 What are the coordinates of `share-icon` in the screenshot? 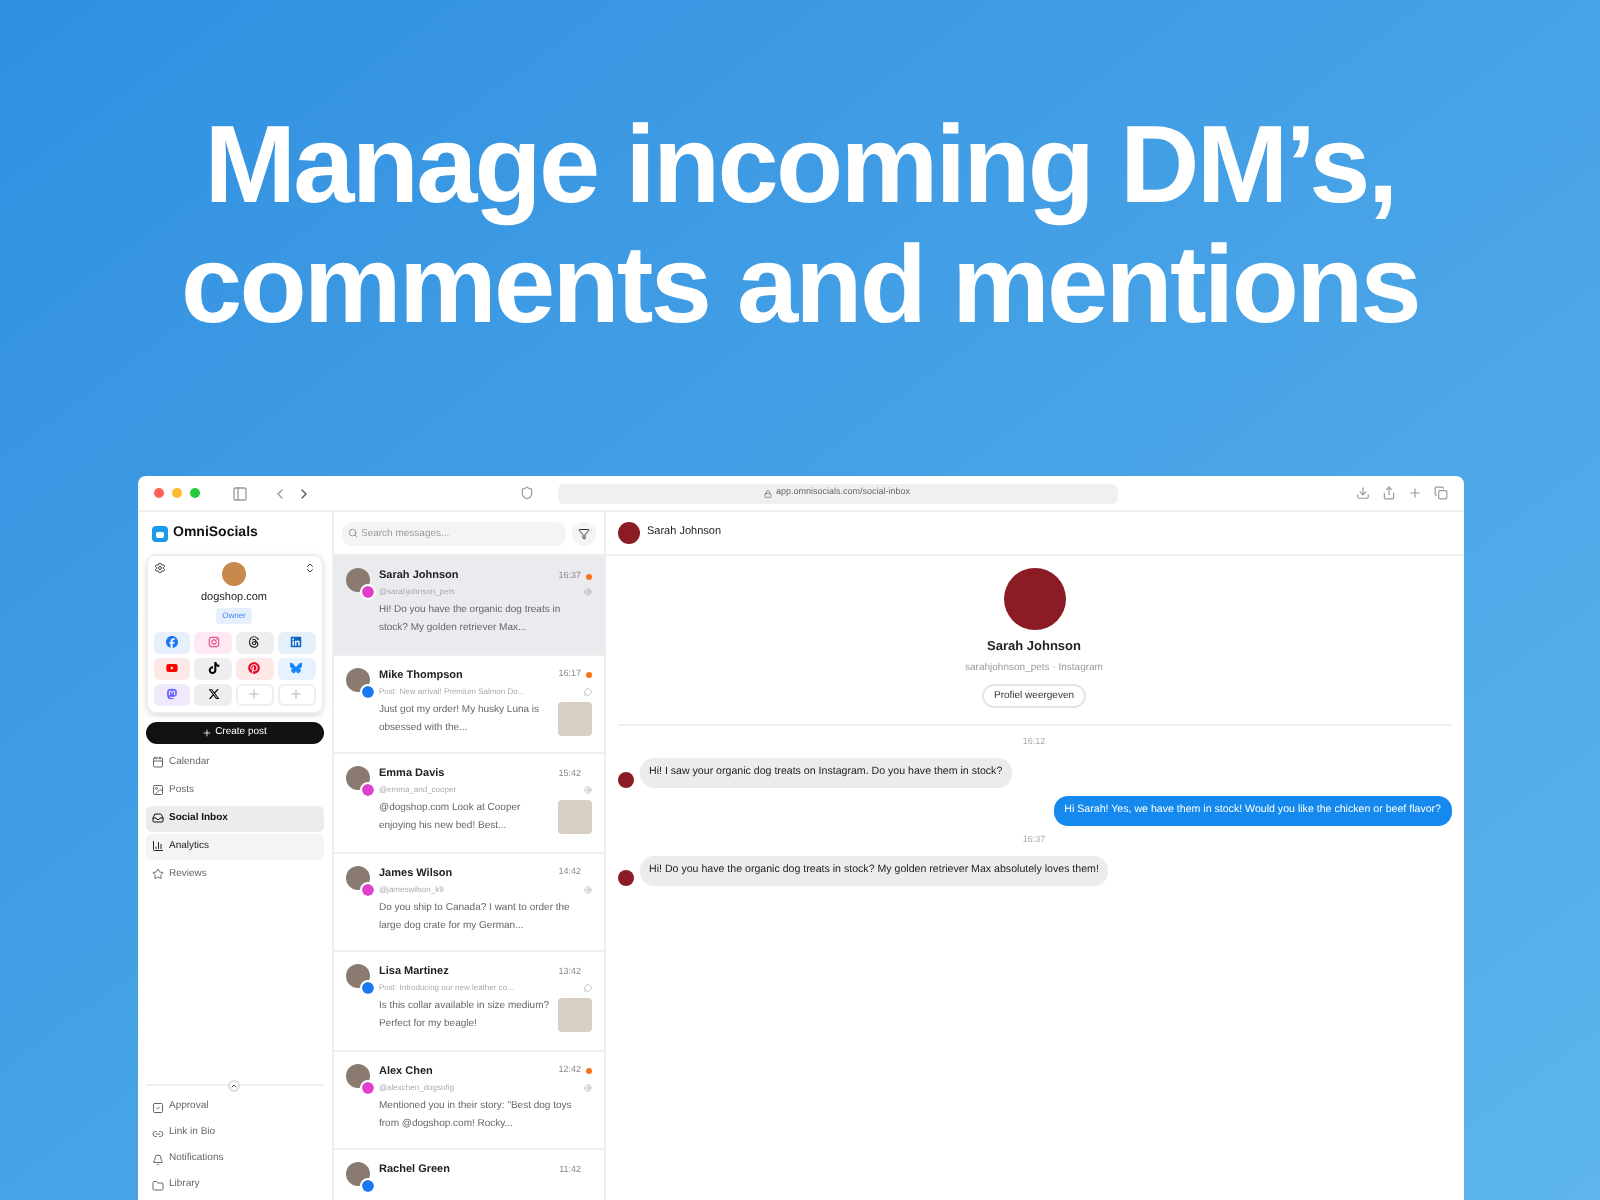 It's located at (1388, 493).